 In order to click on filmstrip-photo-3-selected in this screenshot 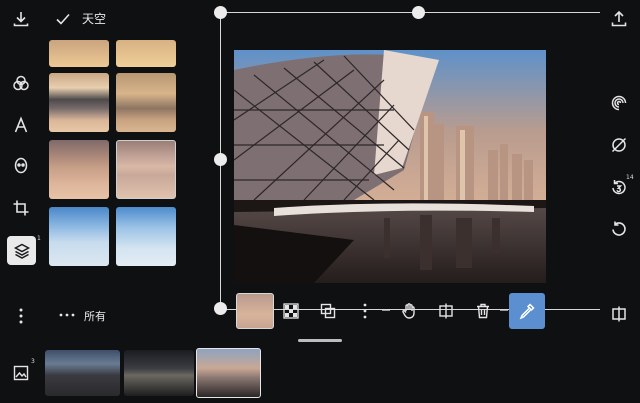, I will do `click(228, 373)`.